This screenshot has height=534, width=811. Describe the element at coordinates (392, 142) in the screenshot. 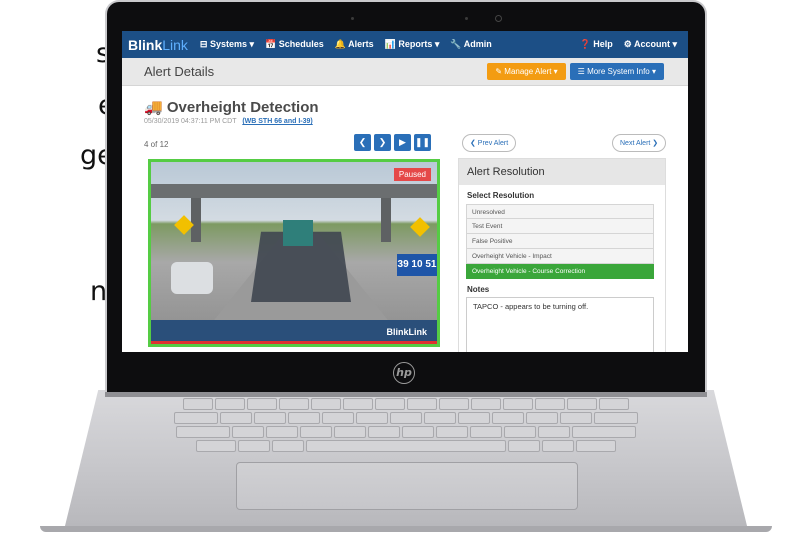

I see `playback-controls: ❮ ❯ ▶ ❚❚` at that location.